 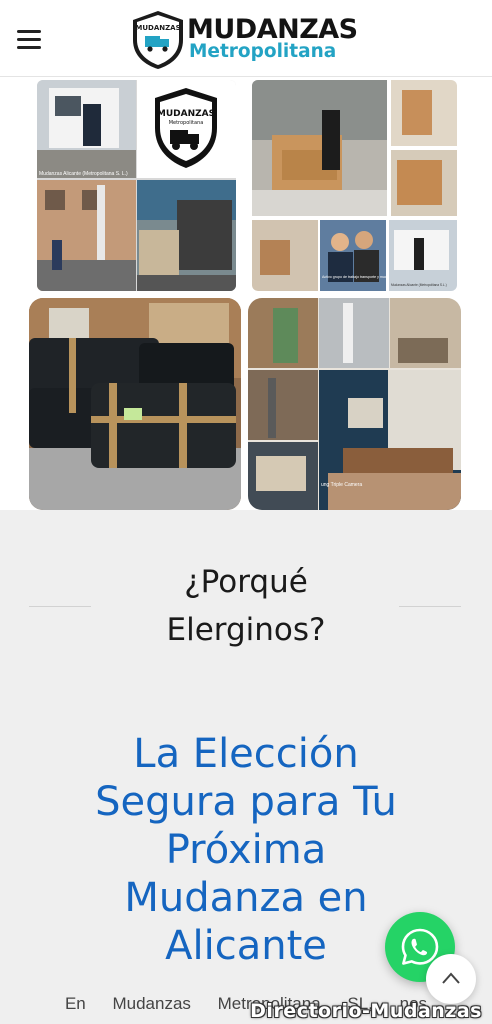 What do you see at coordinates (246, 630) in the screenshot?
I see `why-title-line2: Elerginos?` at bounding box center [246, 630].